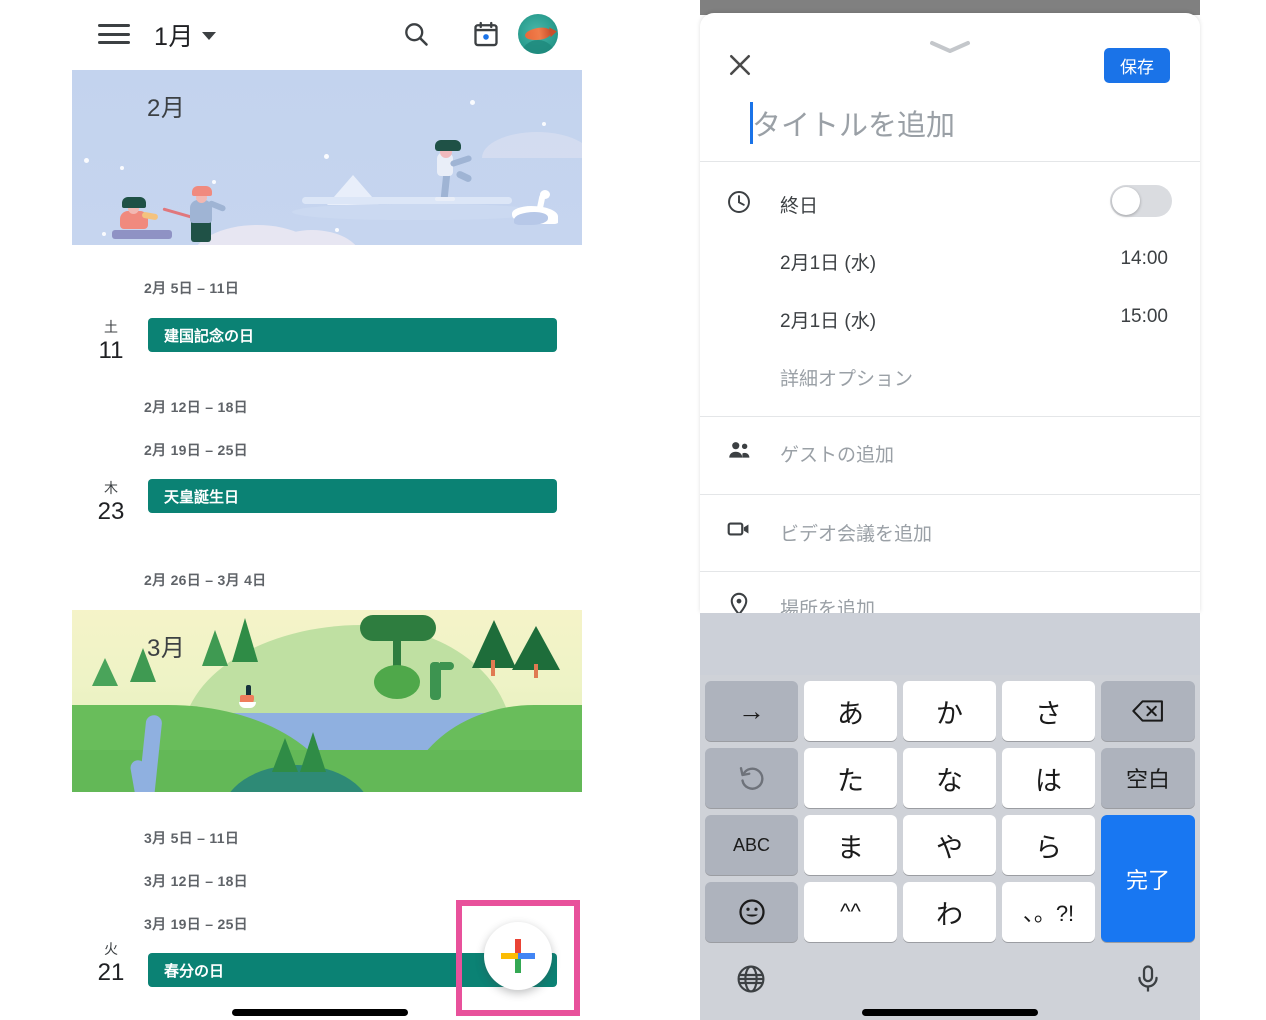 The width and height of the screenshot is (1266, 1020). Describe the element at coordinates (111, 488) in the screenshot. I see `event-day-of-week: 木` at that location.